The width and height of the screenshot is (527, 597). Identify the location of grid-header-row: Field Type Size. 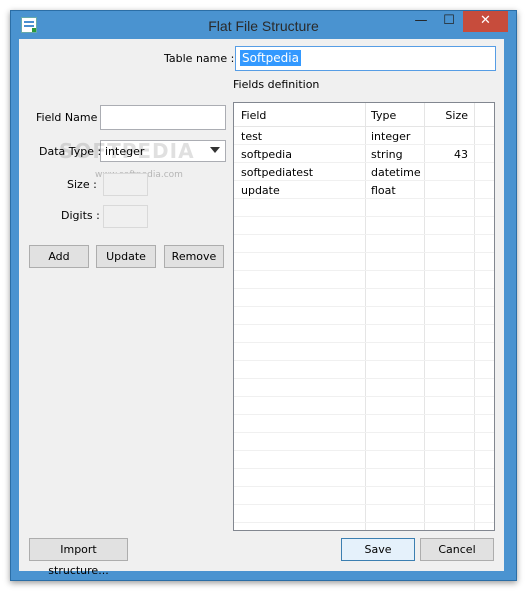
(364, 115).